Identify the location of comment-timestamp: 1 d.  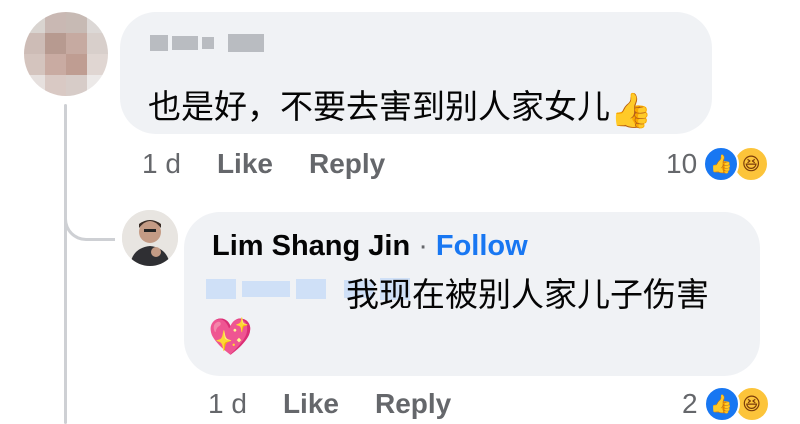
(161, 164).